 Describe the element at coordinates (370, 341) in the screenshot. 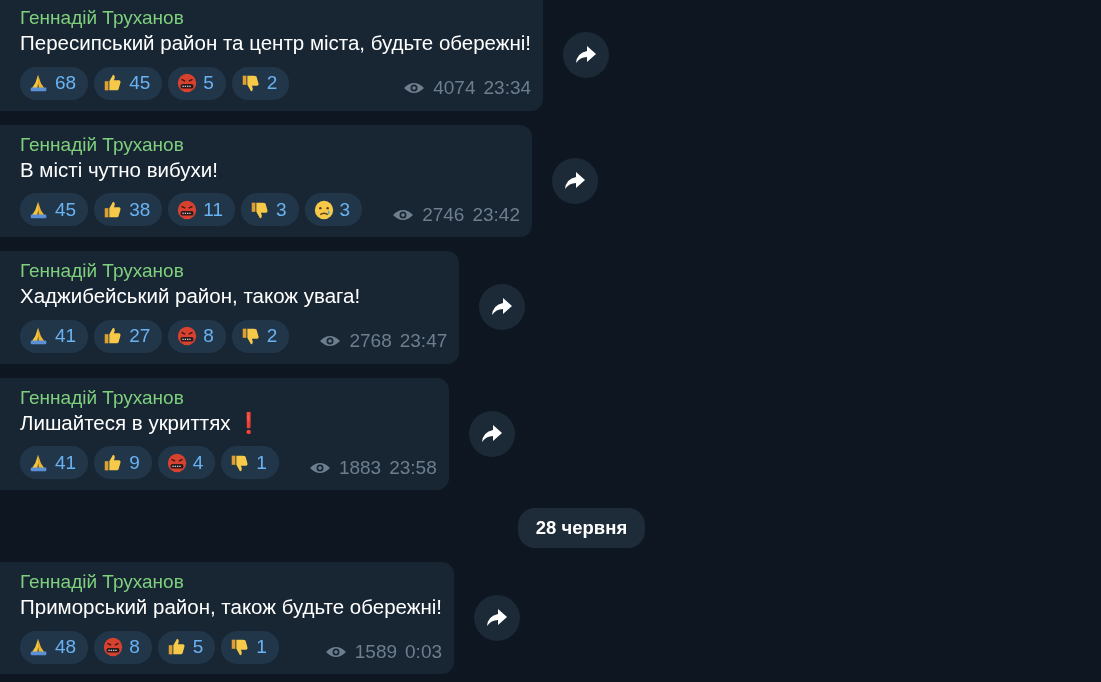

I see `view-count: 2768` at that location.